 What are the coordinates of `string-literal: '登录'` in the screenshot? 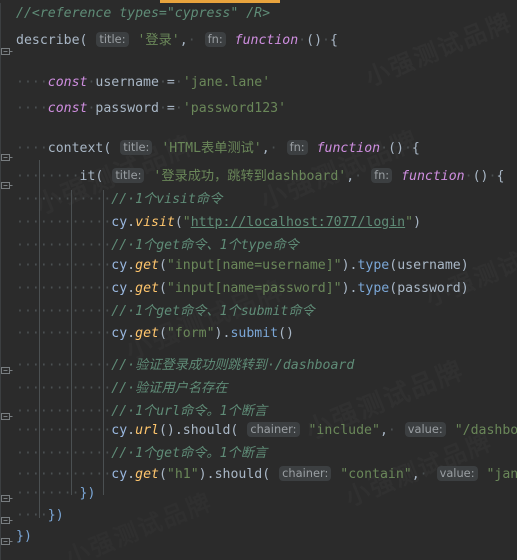 It's located at (158, 40).